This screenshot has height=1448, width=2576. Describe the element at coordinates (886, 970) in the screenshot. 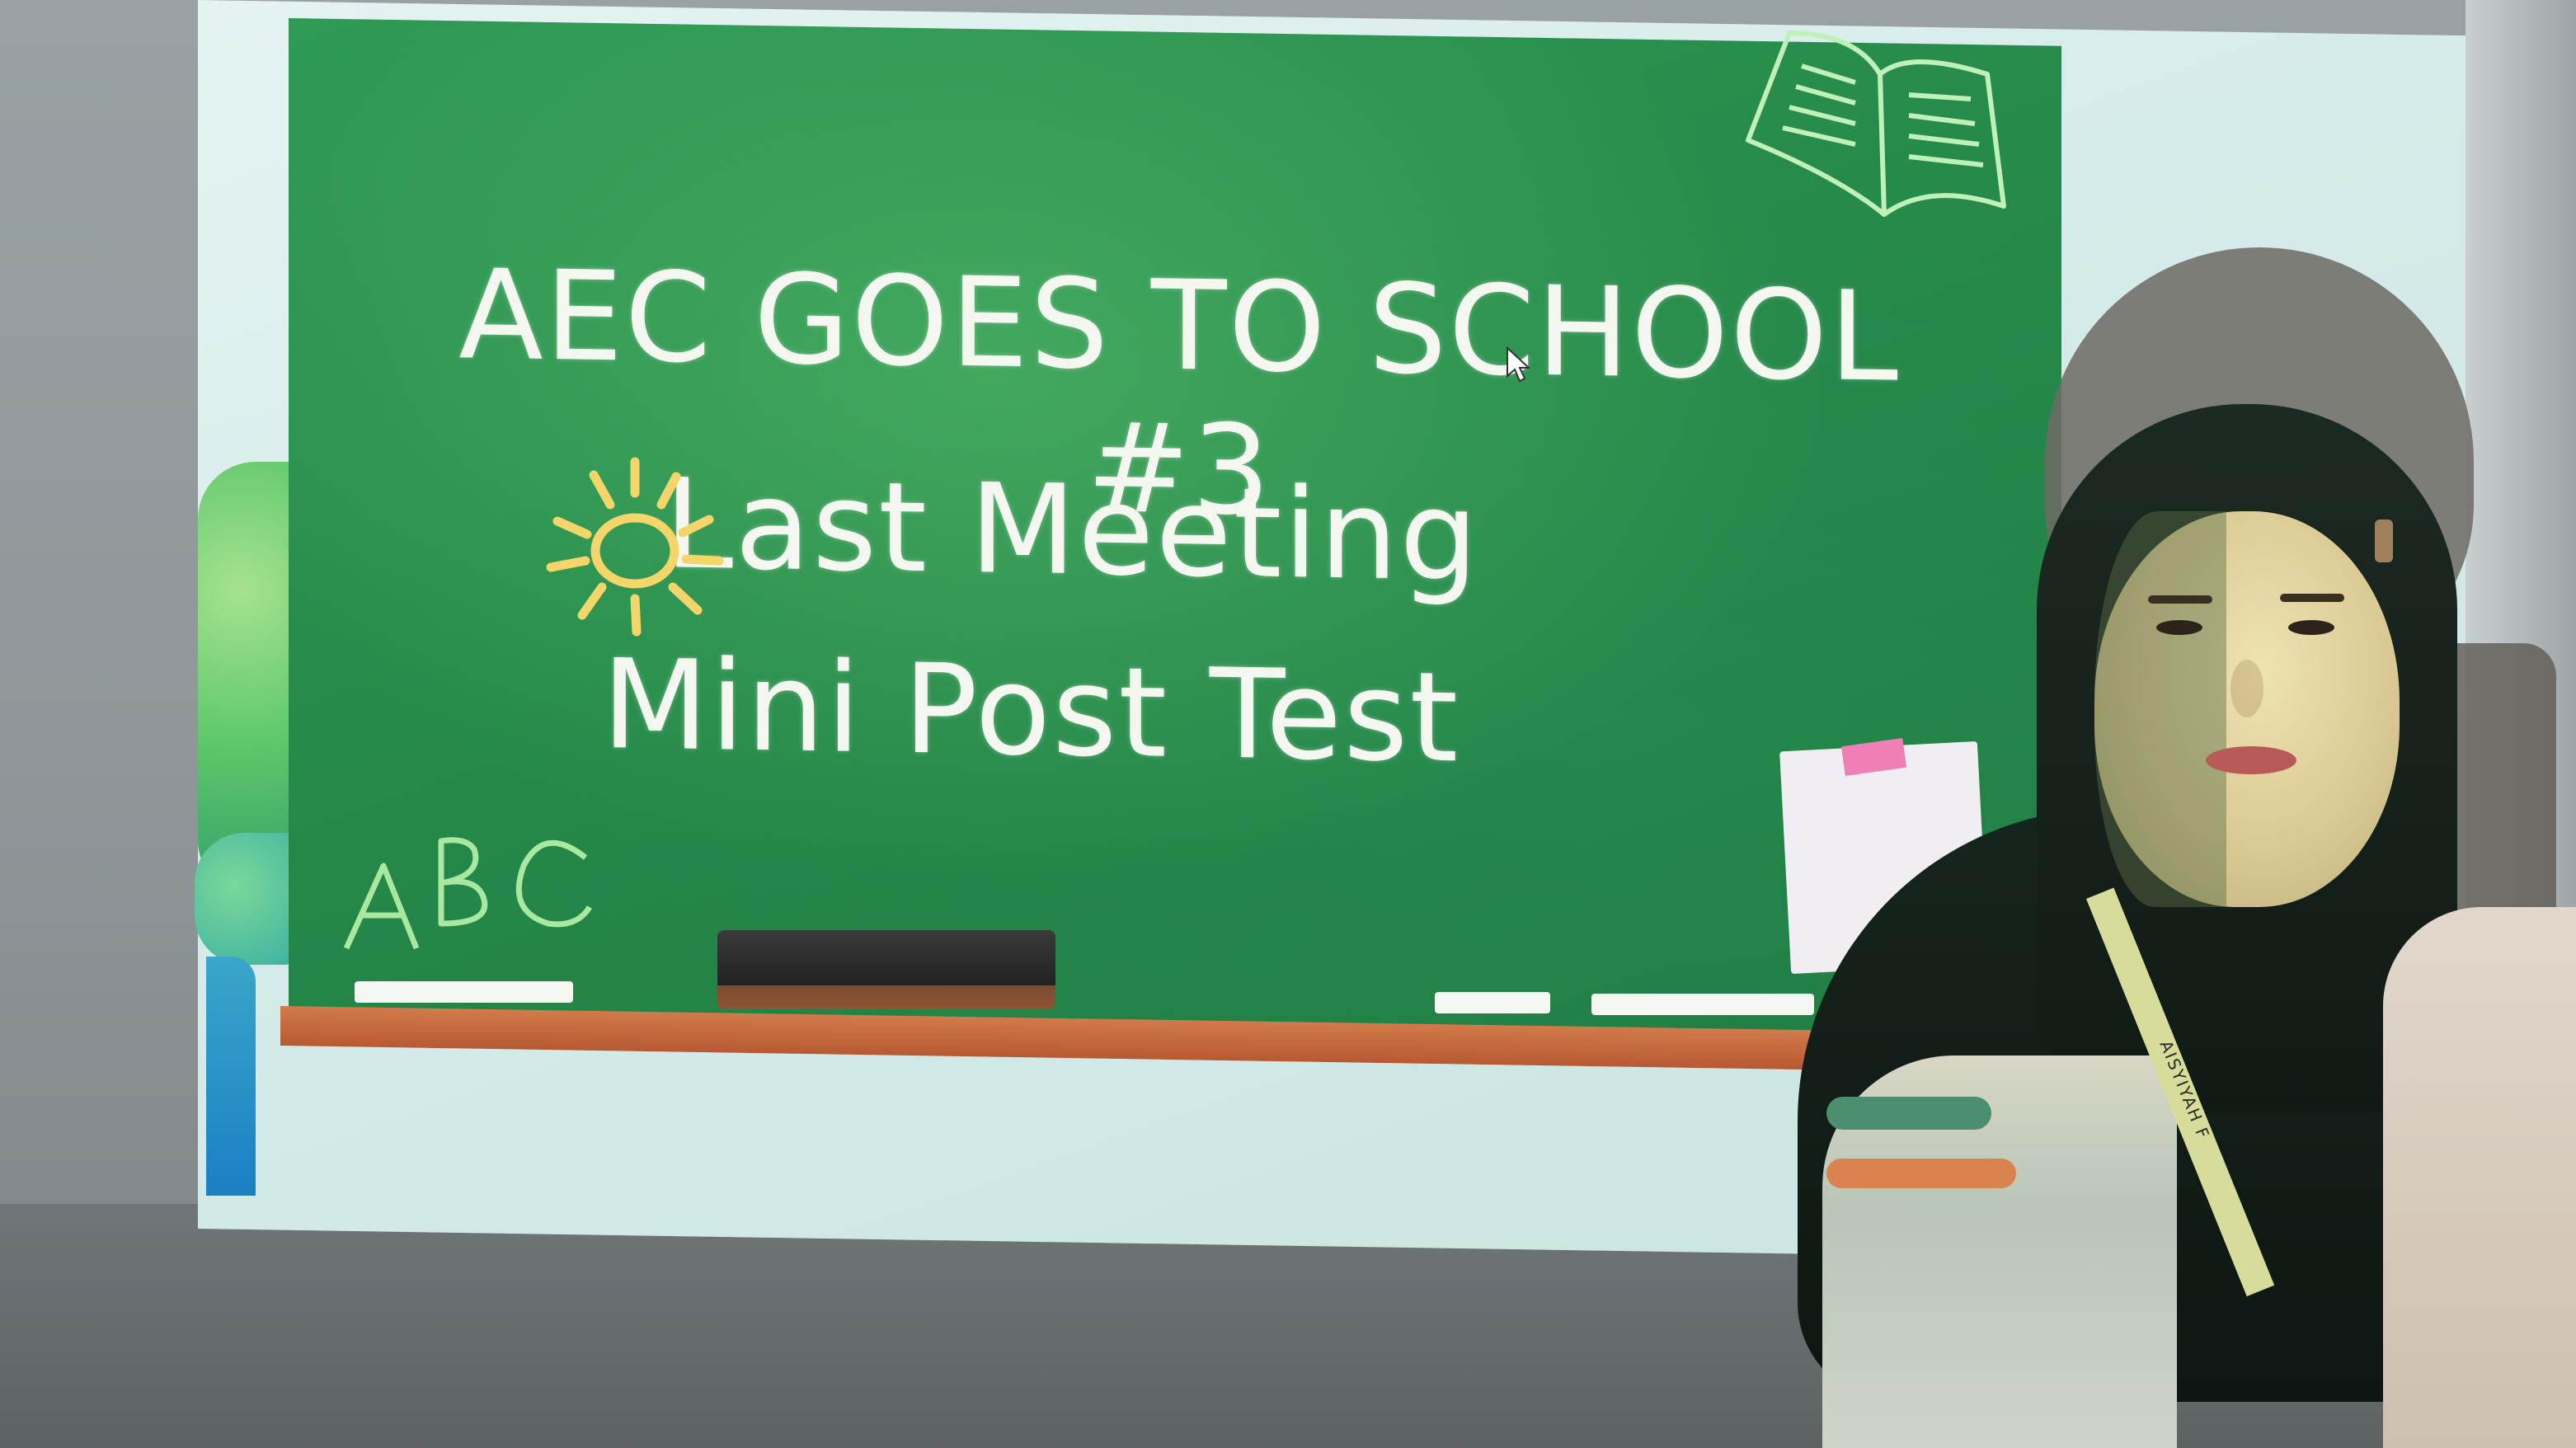

I see `chalkboard-eraser` at that location.